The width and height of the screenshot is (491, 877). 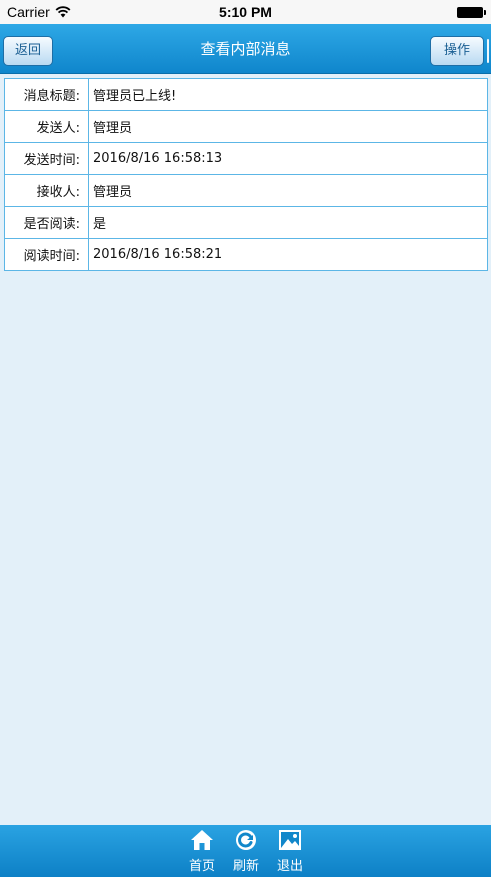 What do you see at coordinates (288, 254) in the screenshot?
I see `row-value: 2016/8/16 16:58:21` at bounding box center [288, 254].